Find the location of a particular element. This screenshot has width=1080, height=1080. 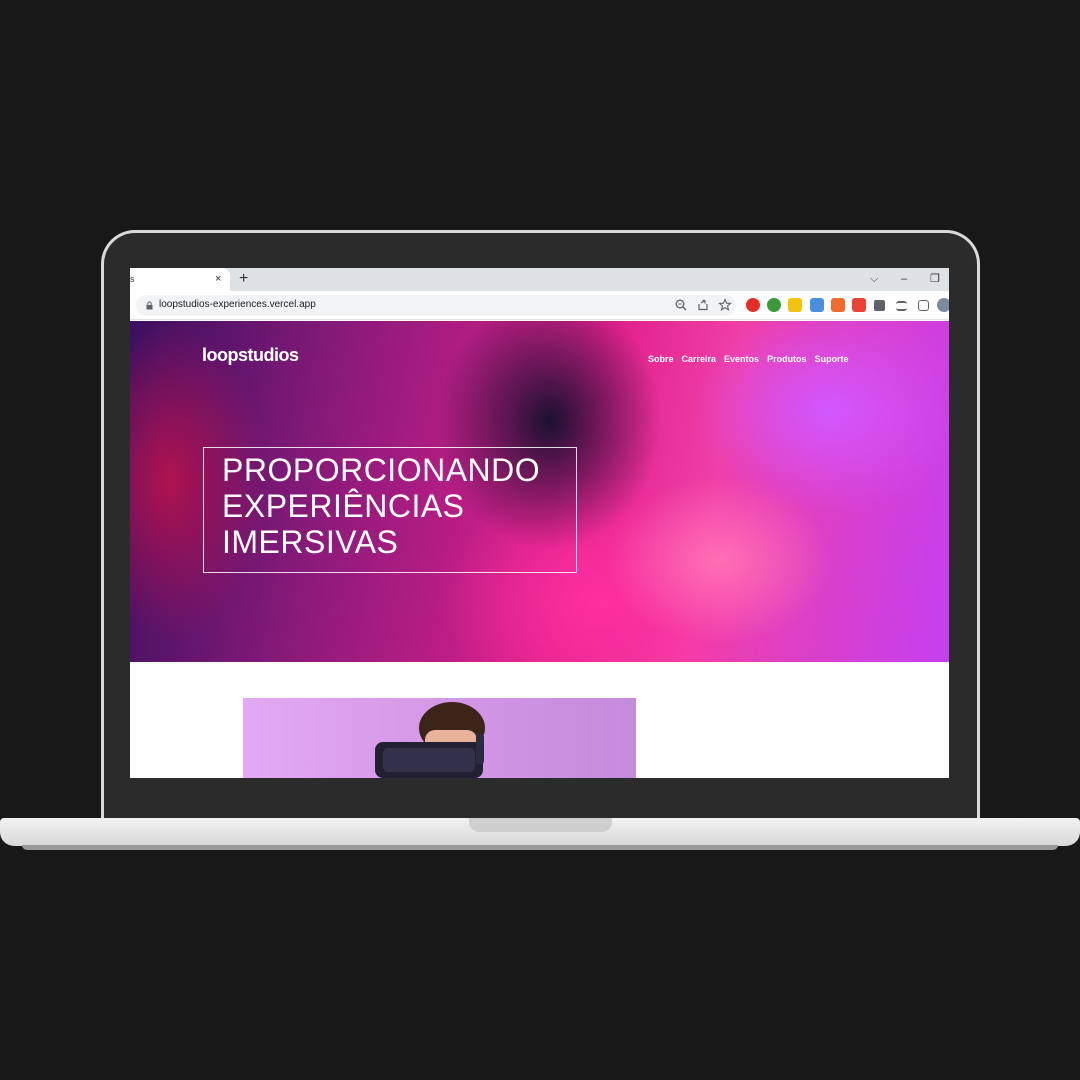

browser-toolbar: loopstudios-experiences.vercel.app is located at coordinates (539, 305).